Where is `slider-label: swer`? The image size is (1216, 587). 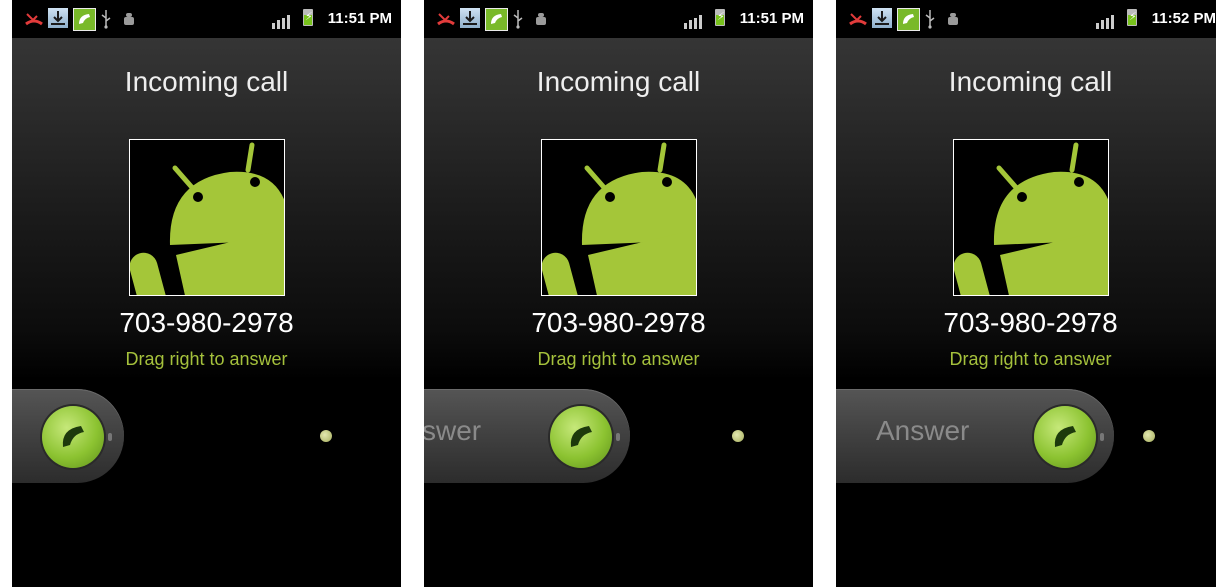
slider-label: swer is located at coordinates (453, 430).